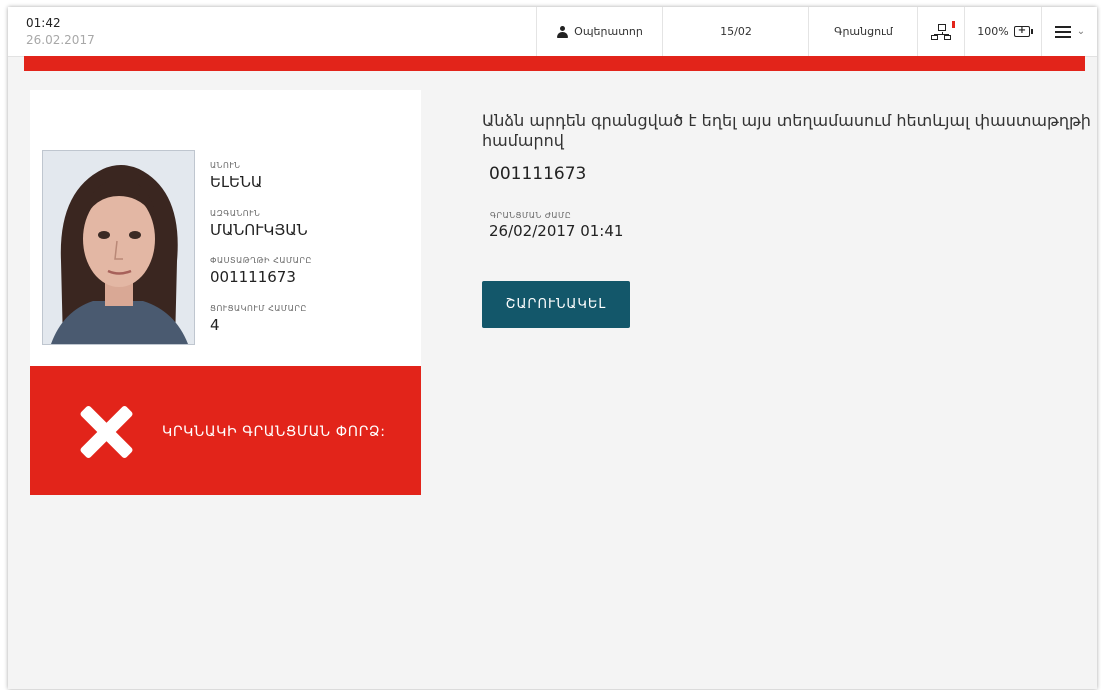 The width and height of the screenshot is (1101, 690). Describe the element at coordinates (608, 31) in the screenshot. I see `operator-label: Օպերատոր` at that location.